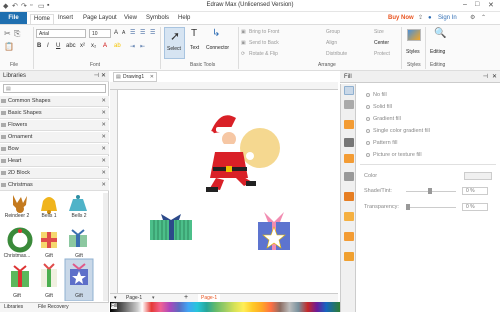 Image resolution: width=500 pixels, height=312 pixels. What do you see at coordinates (491, 5) in the screenshot?
I see `close-icon: ✕` at bounding box center [491, 5].